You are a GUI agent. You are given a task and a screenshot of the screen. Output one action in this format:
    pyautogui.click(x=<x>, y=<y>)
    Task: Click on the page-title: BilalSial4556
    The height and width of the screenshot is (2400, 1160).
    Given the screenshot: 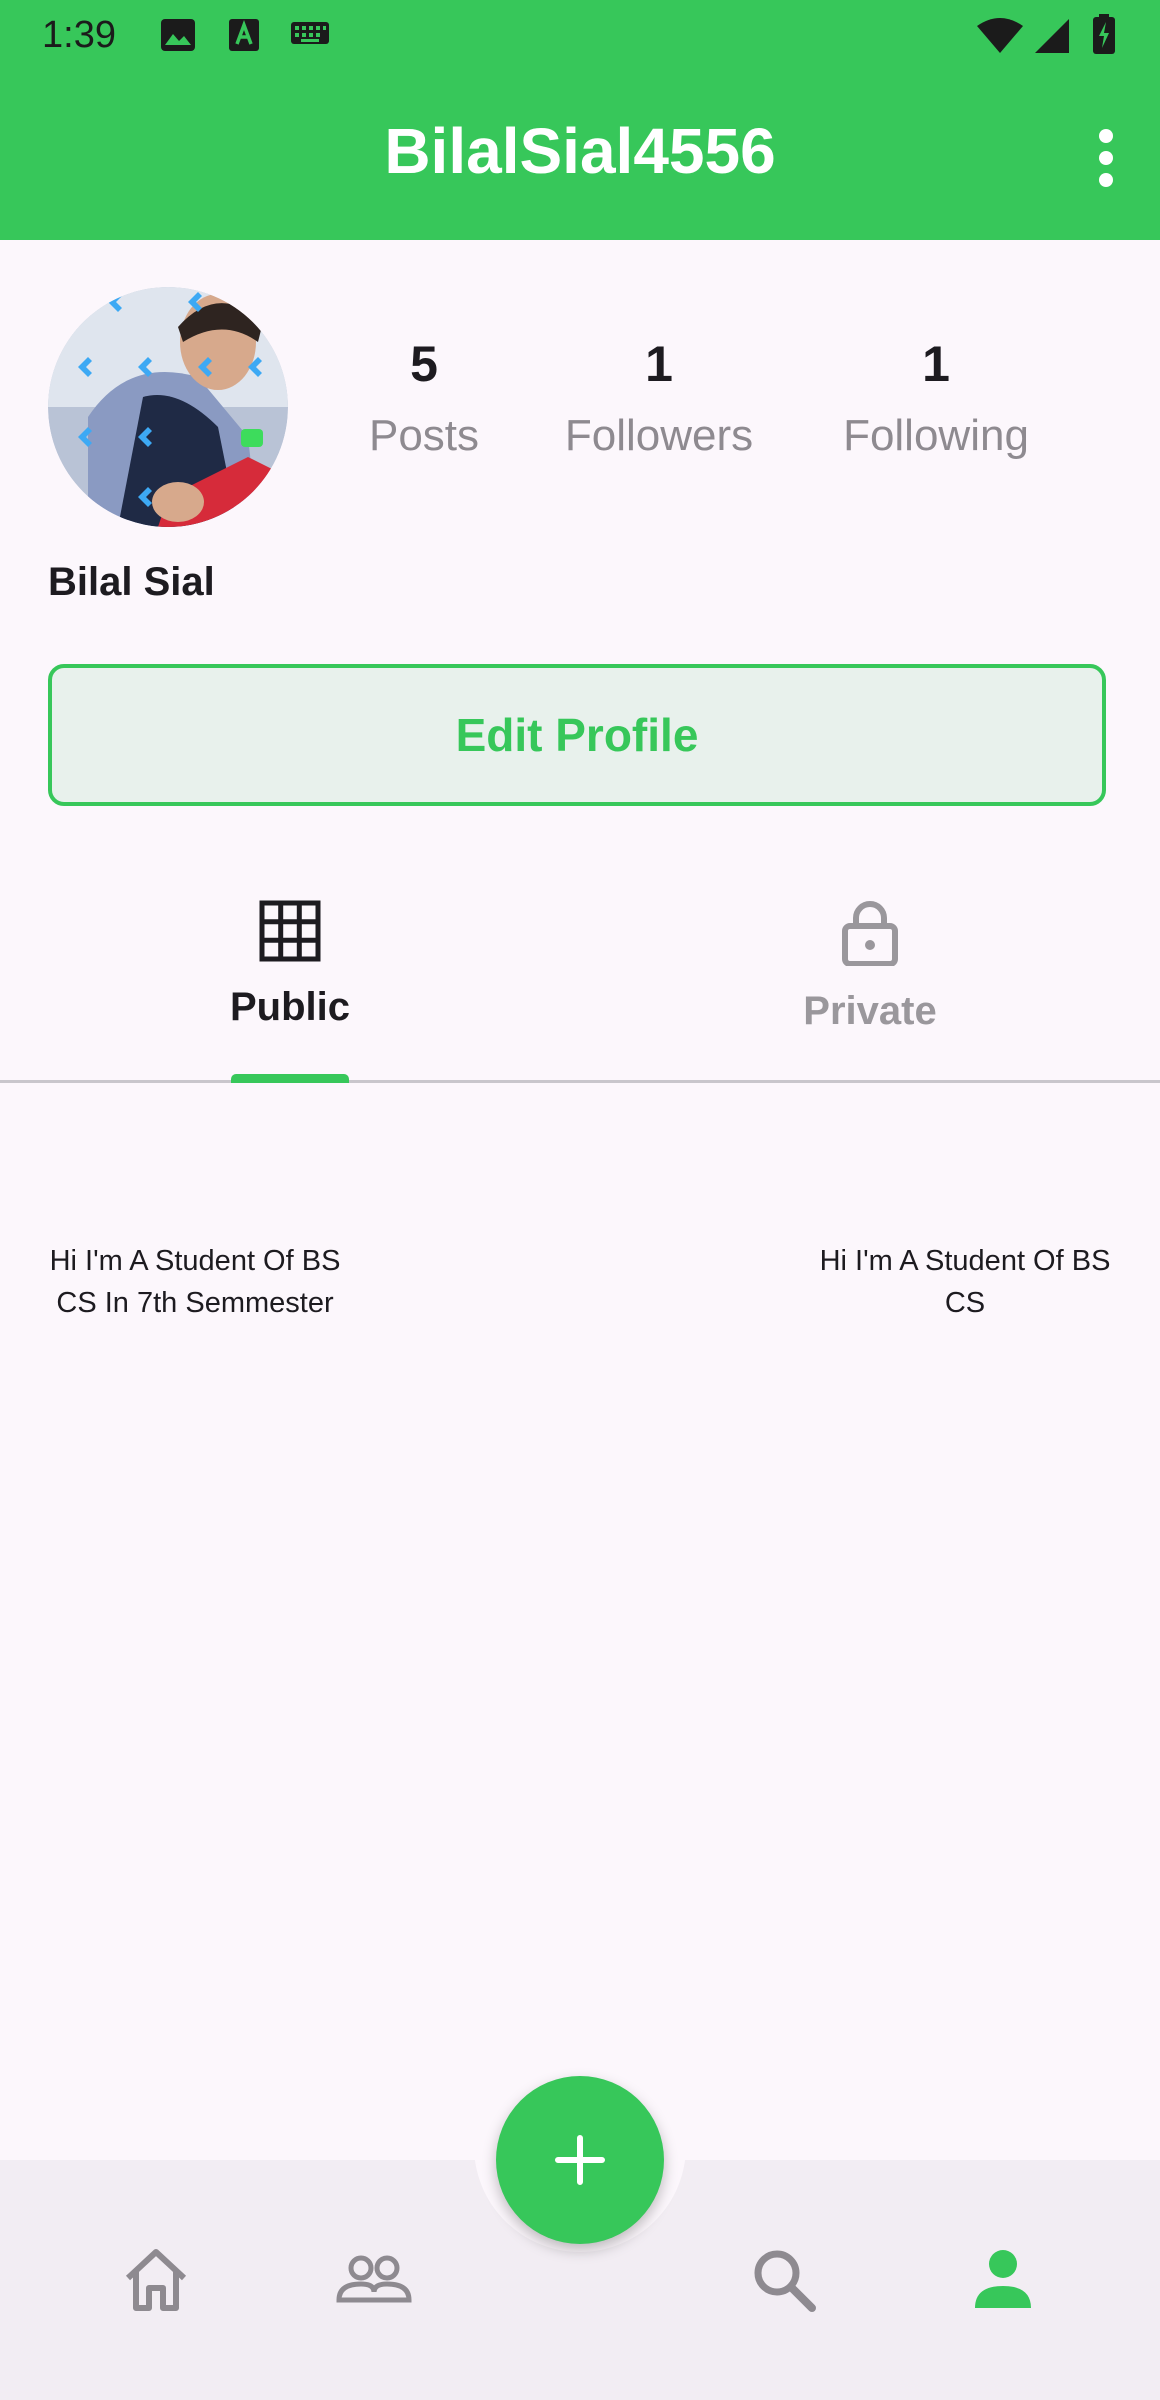 What is the action you would take?
    pyautogui.click(x=580, y=151)
    